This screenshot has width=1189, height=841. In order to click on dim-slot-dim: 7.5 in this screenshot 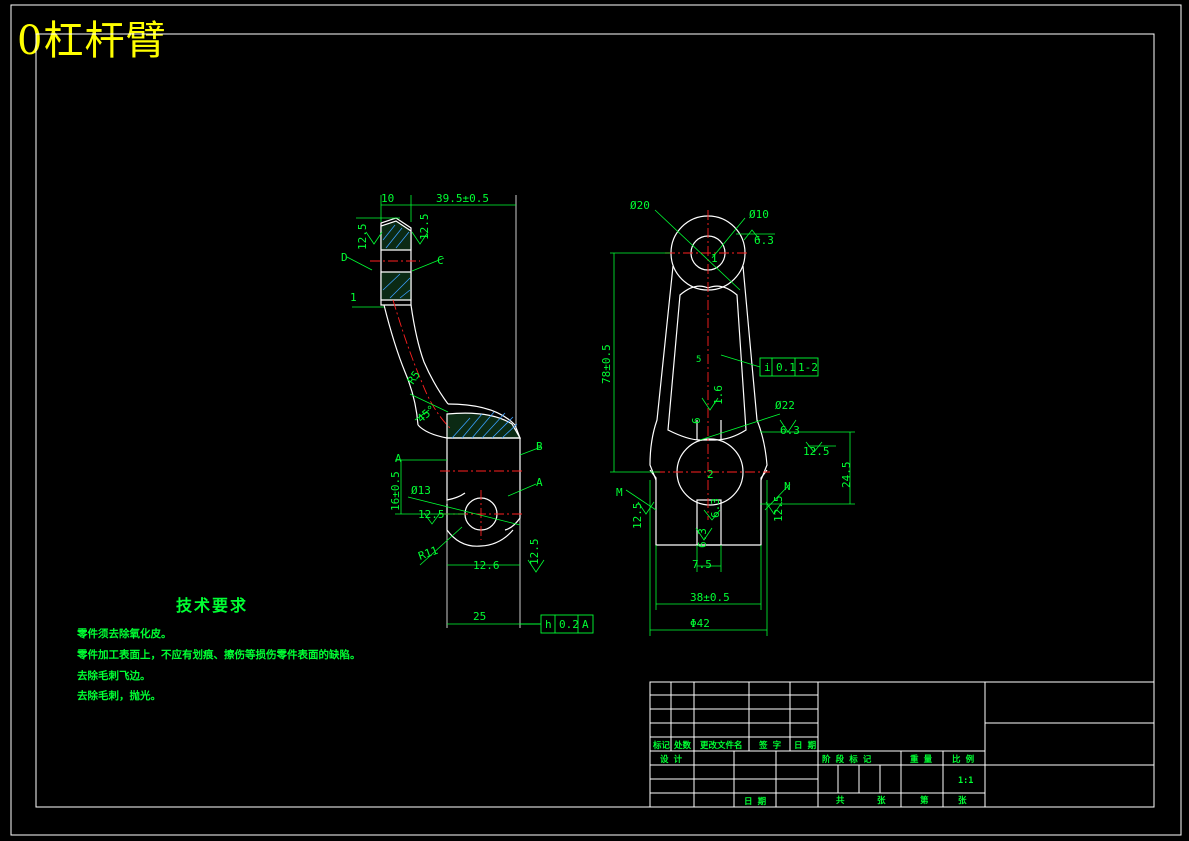, I will do `click(702, 564)`.